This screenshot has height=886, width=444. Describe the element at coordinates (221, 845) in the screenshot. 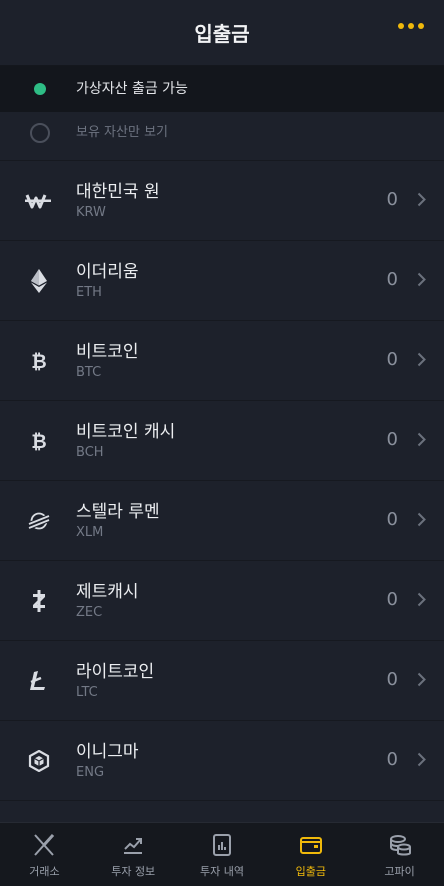

I see `report-icon` at that location.